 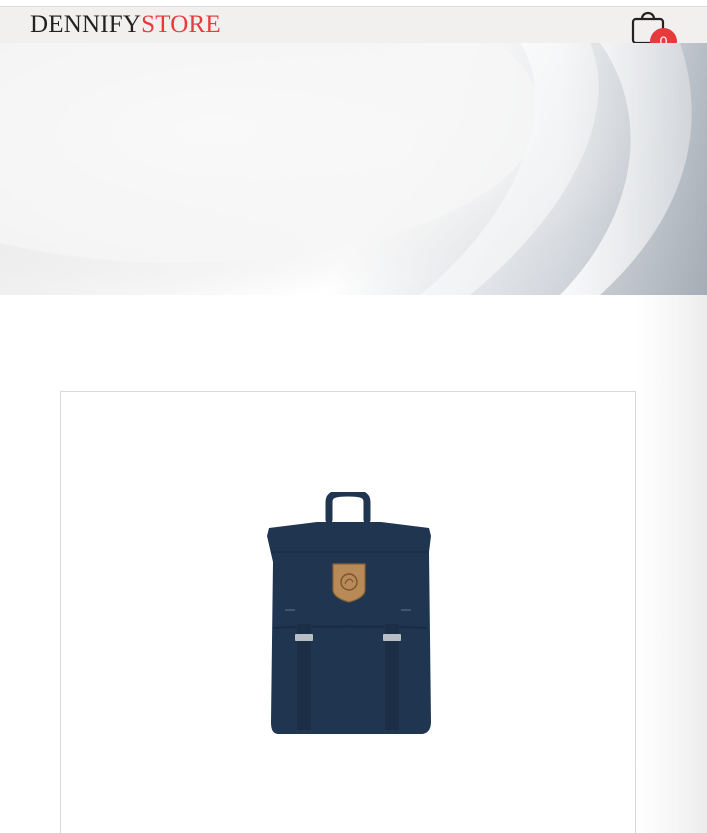 What do you see at coordinates (353, 31) in the screenshot?
I see `site-header: DENNIFYSTORE 0` at bounding box center [353, 31].